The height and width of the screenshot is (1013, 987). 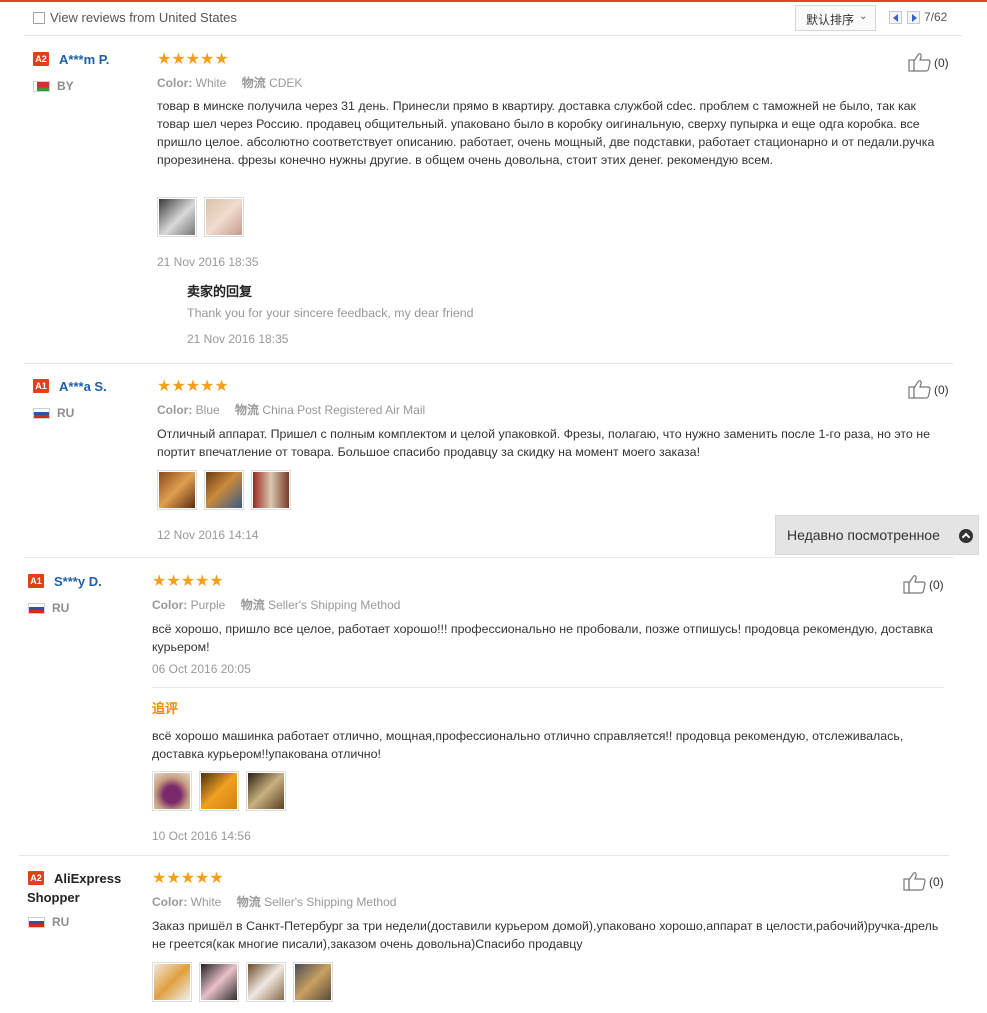 What do you see at coordinates (238, 339) in the screenshot?
I see `seller-reply-date: 21 Nov 2016 18:35` at bounding box center [238, 339].